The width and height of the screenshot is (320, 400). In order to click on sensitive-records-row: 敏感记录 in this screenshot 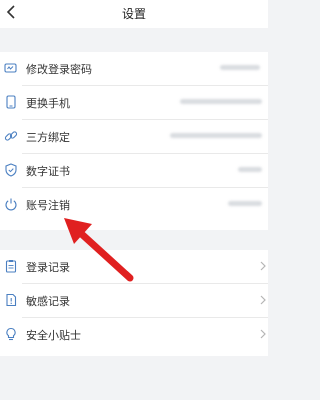, I will do `click(134, 301)`.